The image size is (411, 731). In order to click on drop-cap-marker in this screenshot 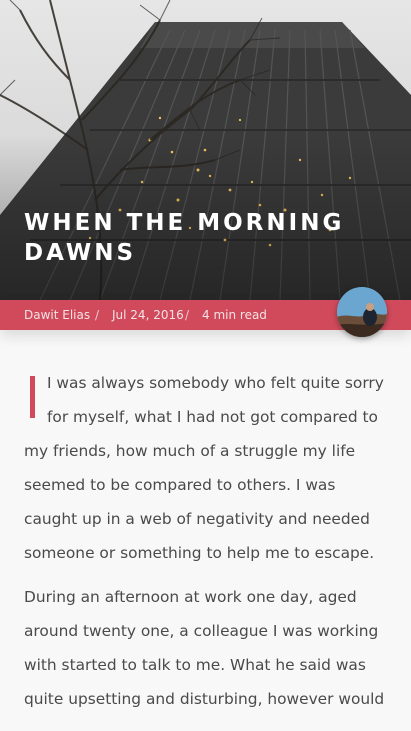, I will do `click(32, 397)`.